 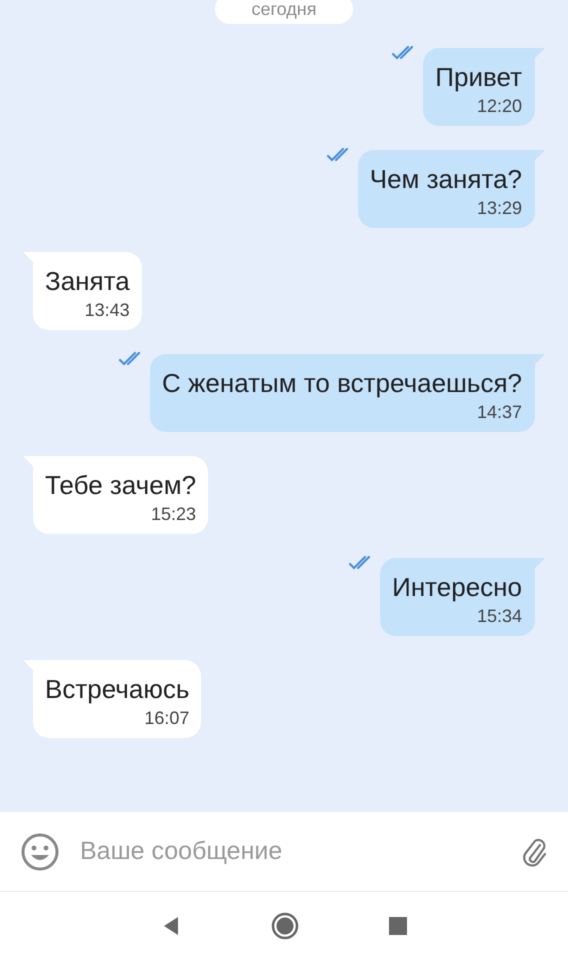 What do you see at coordinates (290, 851) in the screenshot?
I see `message-field: Ваше сообщение` at bounding box center [290, 851].